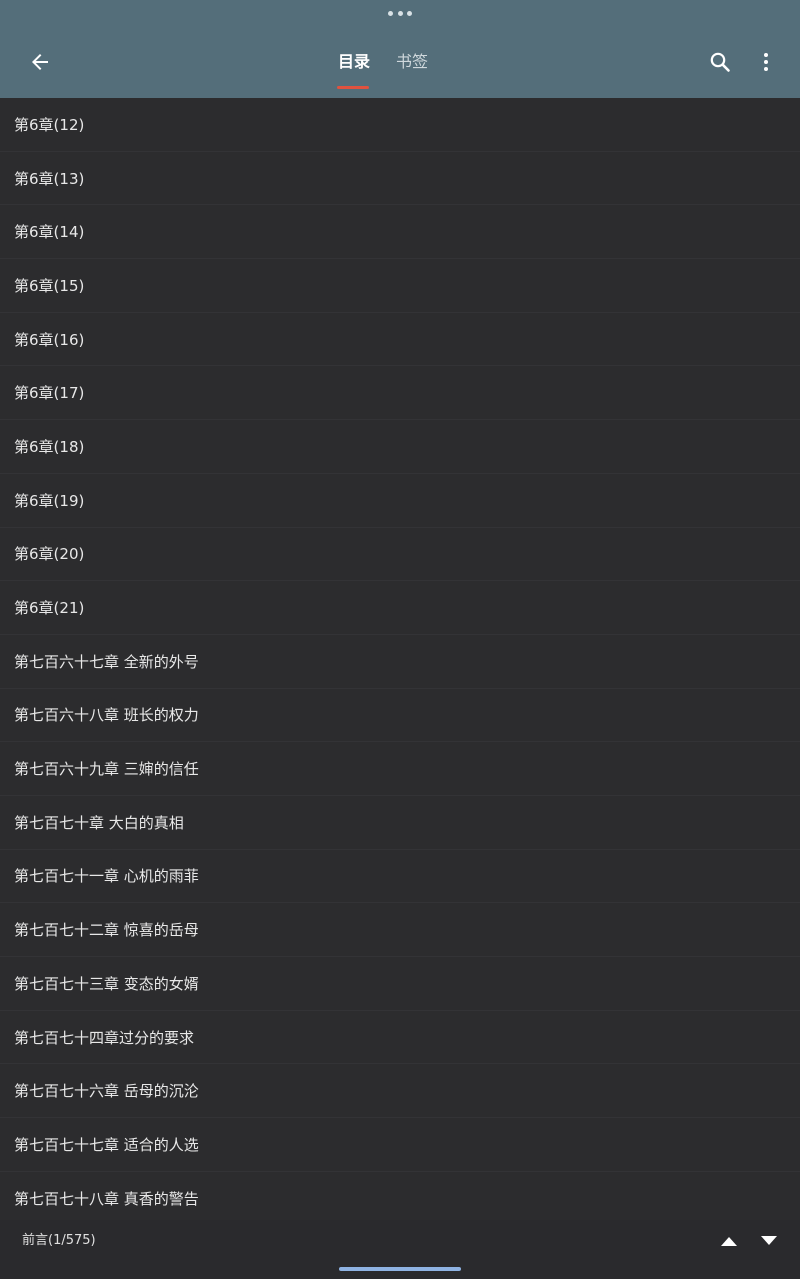 This screenshot has width=800, height=1279. Describe the element at coordinates (400, 1196) in the screenshot. I see `chapter-item: 第七百七十八章 真香的警告` at that location.